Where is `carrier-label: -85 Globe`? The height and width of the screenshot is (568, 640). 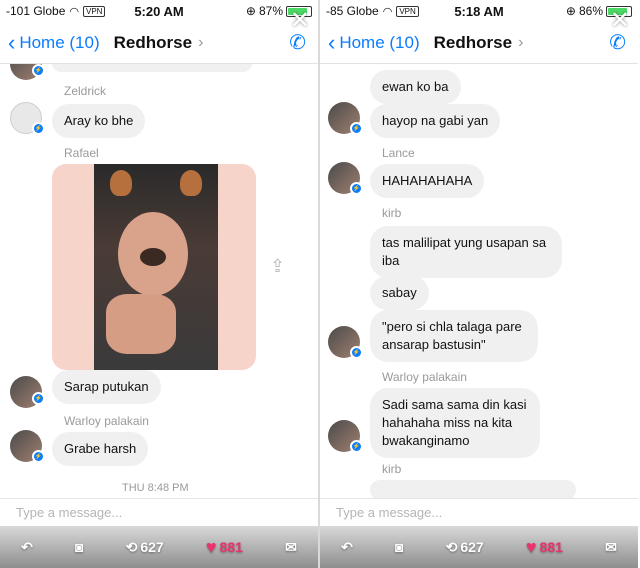
carrier-label: -85 Globe is located at coordinates (352, 11).